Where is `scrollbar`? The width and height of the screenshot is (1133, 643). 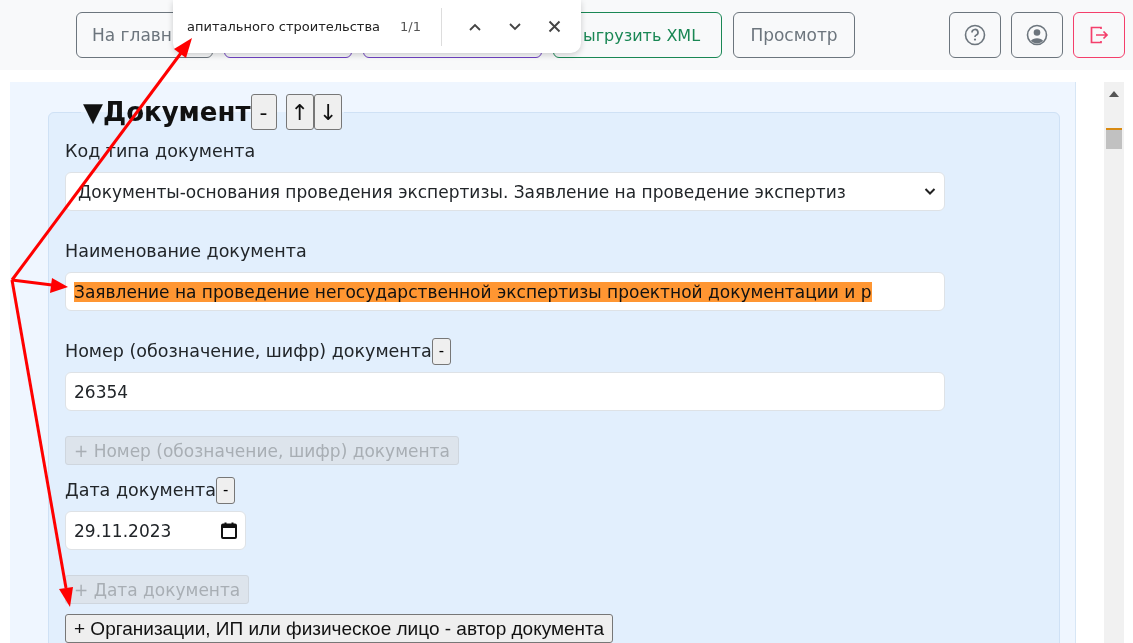 scrollbar is located at coordinates (1114, 362).